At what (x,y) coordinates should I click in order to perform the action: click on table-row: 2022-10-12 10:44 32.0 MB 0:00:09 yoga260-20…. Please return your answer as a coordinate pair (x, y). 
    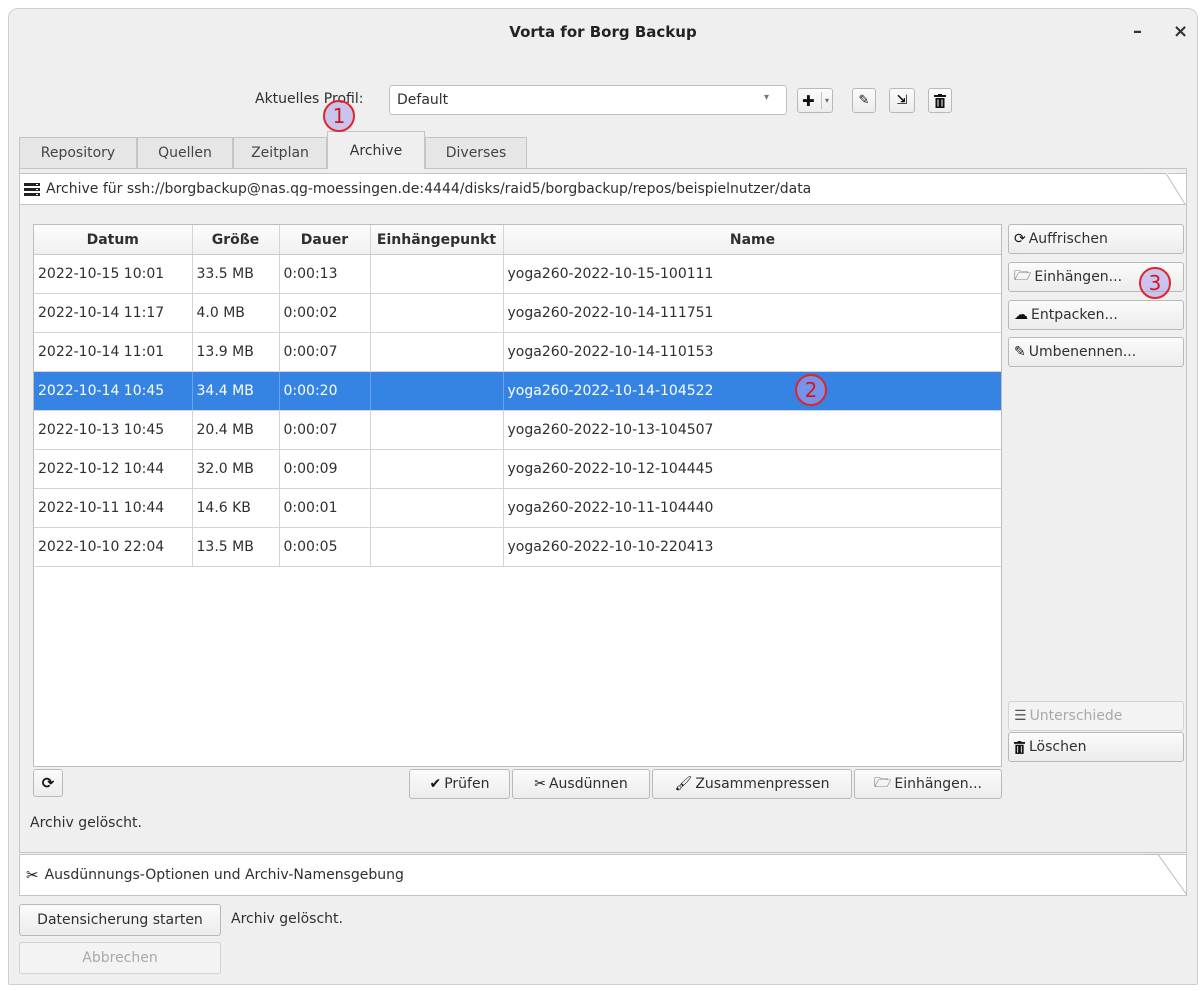
    Looking at the image, I should click on (517, 469).